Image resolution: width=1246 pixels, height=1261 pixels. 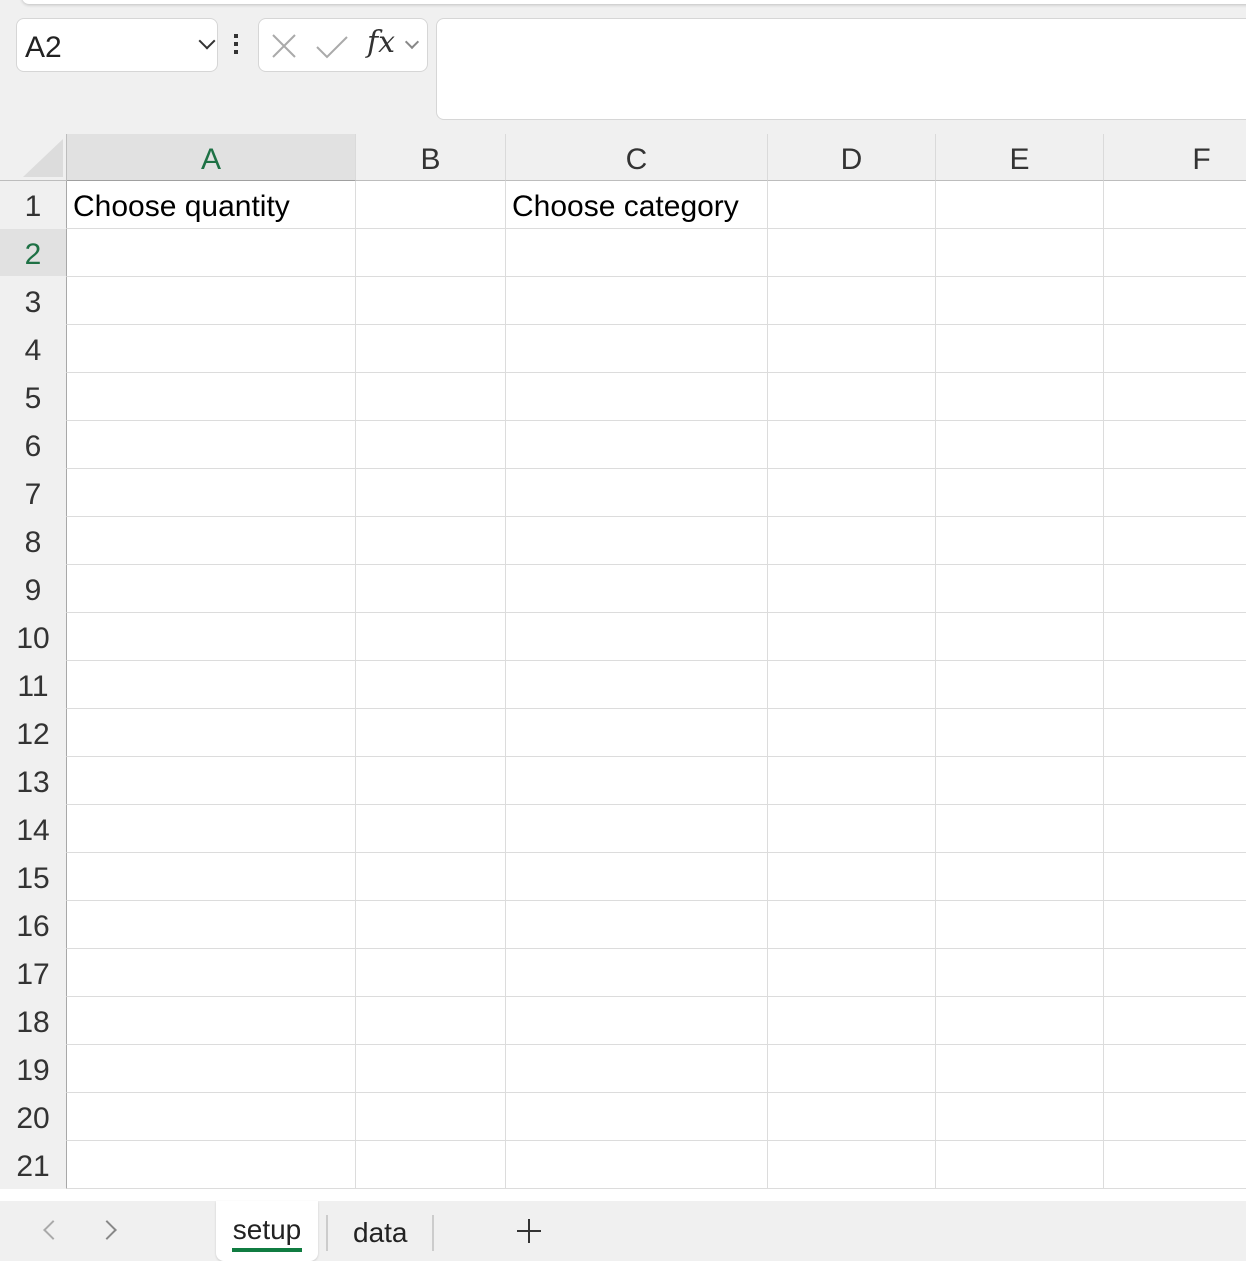 I want to click on cell-F3, so click(x=1175, y=301).